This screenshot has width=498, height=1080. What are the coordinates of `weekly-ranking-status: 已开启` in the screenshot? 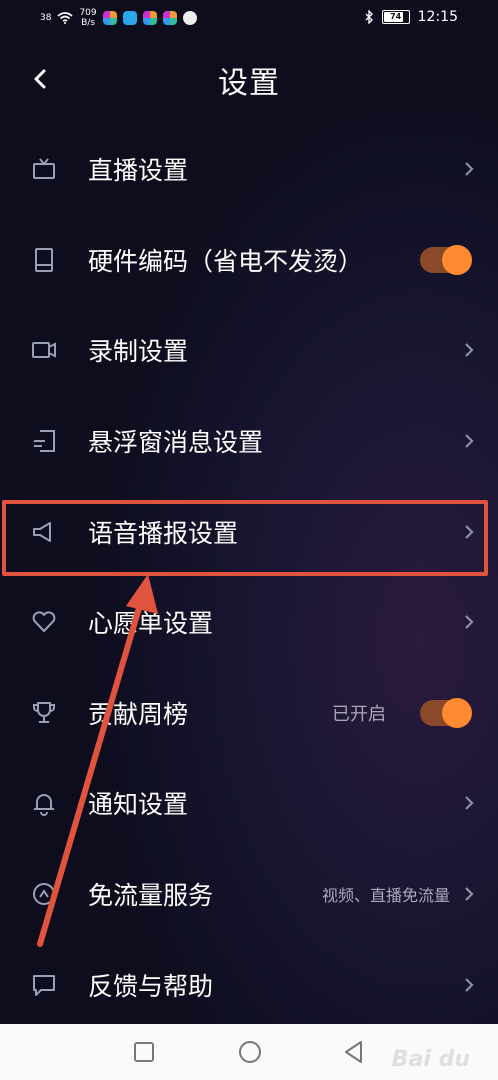 It's located at (359, 714).